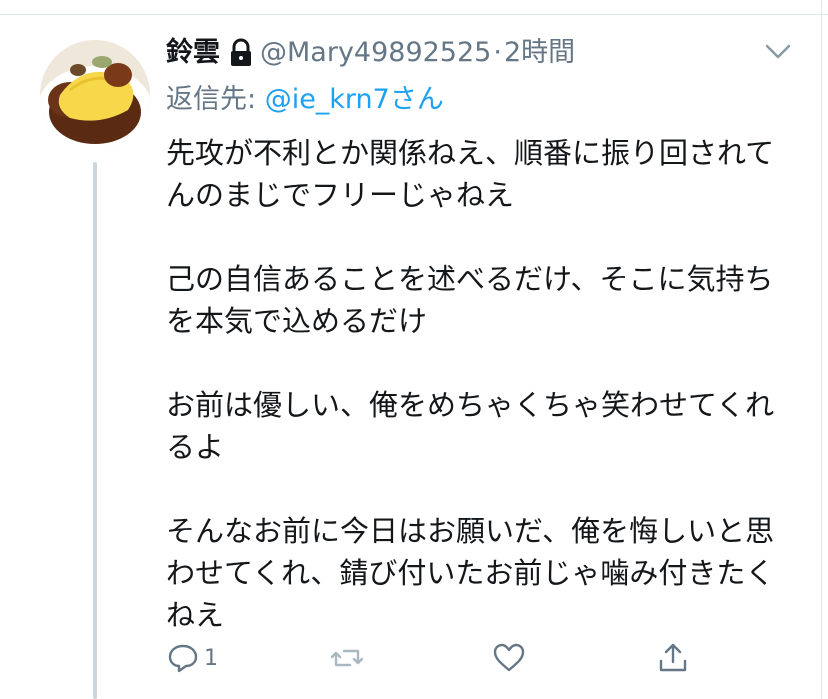  Describe the element at coordinates (470, 174) in the screenshot. I see `tweet-paragraph: 先攻が不利とか関係ねえ、順番に振り回されてんのまじでフリーじゃねえ` at that location.